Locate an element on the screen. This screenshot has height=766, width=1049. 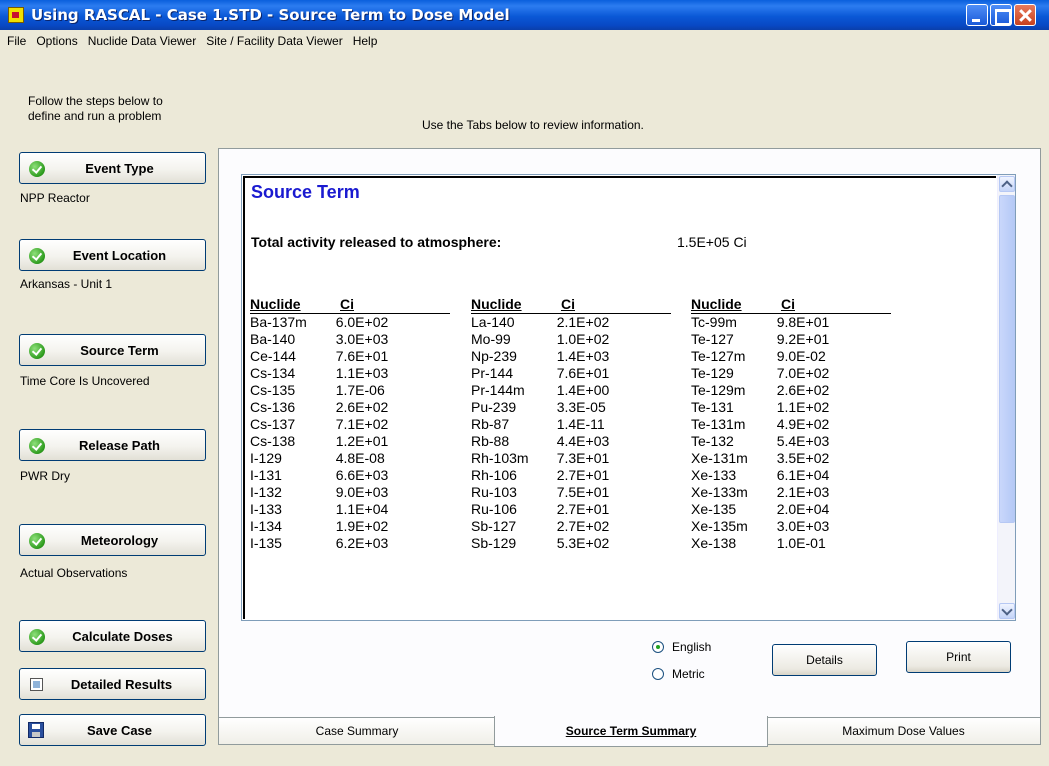
nuclide-activity: 5.4E+03 is located at coordinates (803, 441).